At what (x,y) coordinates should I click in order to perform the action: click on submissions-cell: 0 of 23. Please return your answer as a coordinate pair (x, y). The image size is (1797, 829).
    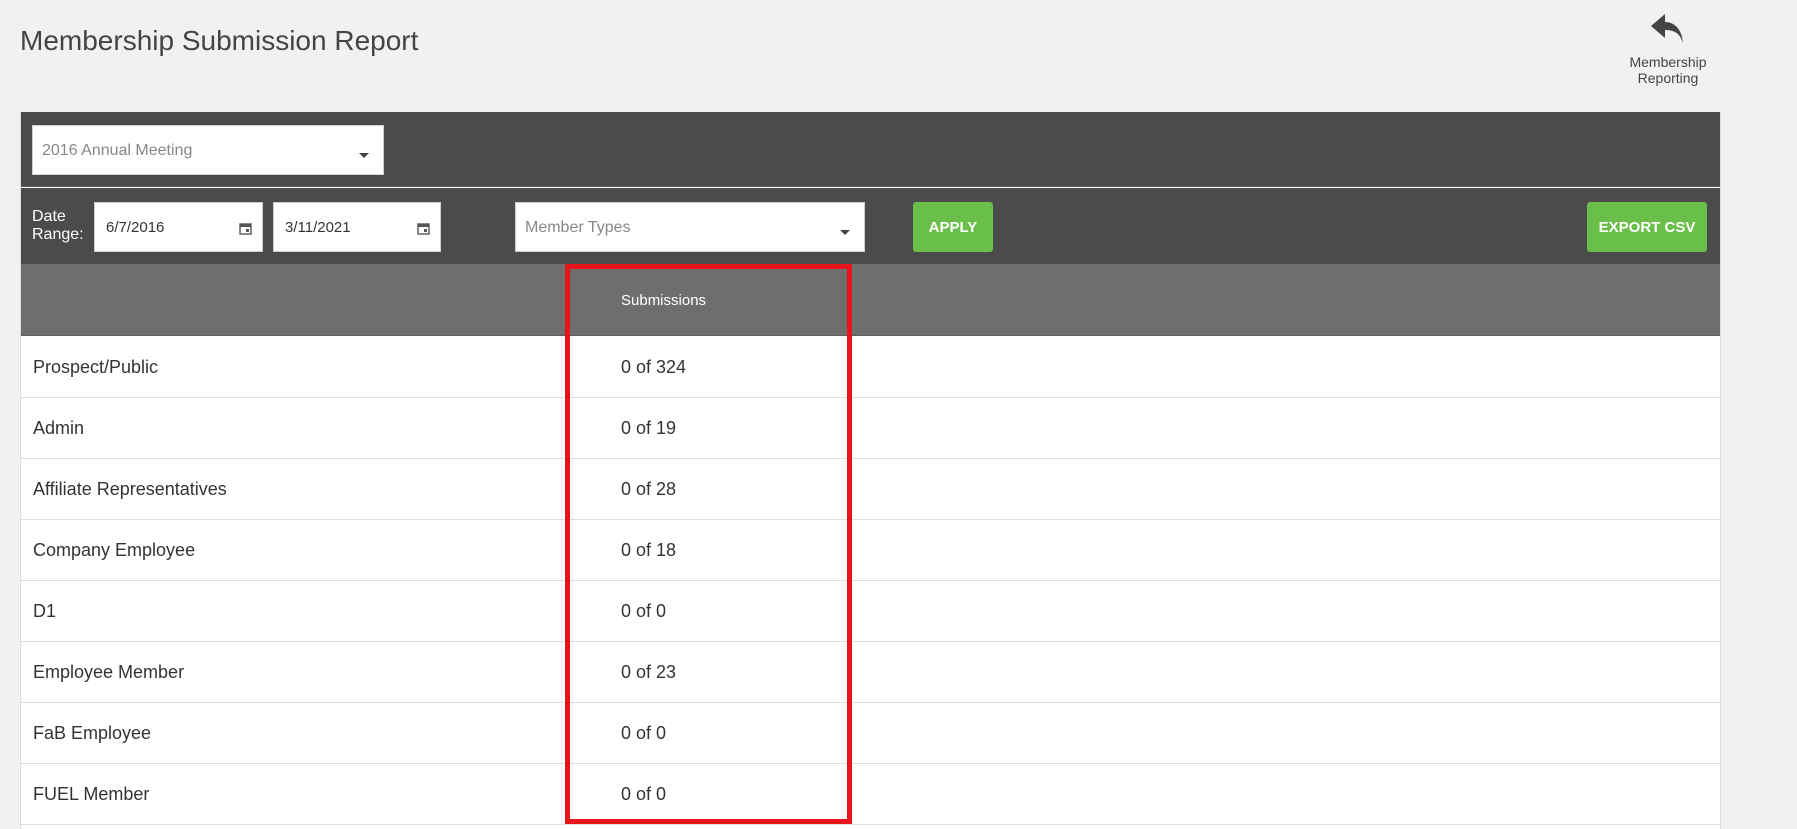
    Looking at the image, I should click on (649, 672).